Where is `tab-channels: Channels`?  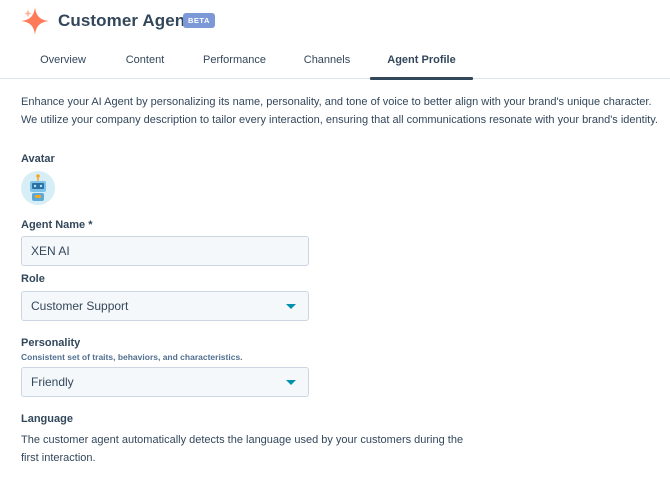
tab-channels: Channels is located at coordinates (327, 60).